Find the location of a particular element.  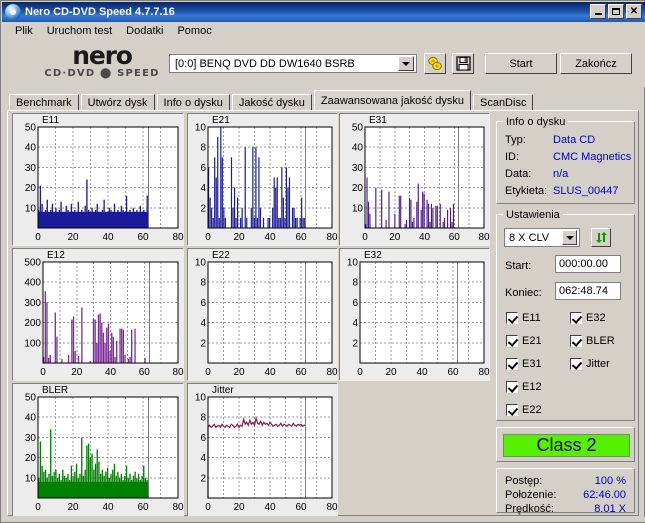

checkbox-e12: E12 is located at coordinates (524, 387).